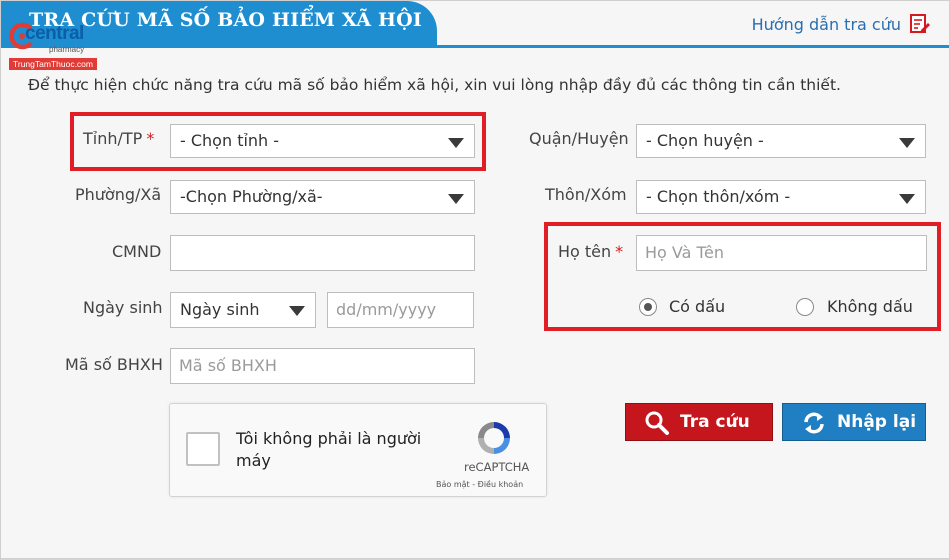  I want to click on radio-with-accent-label: Có dấu, so click(697, 306).